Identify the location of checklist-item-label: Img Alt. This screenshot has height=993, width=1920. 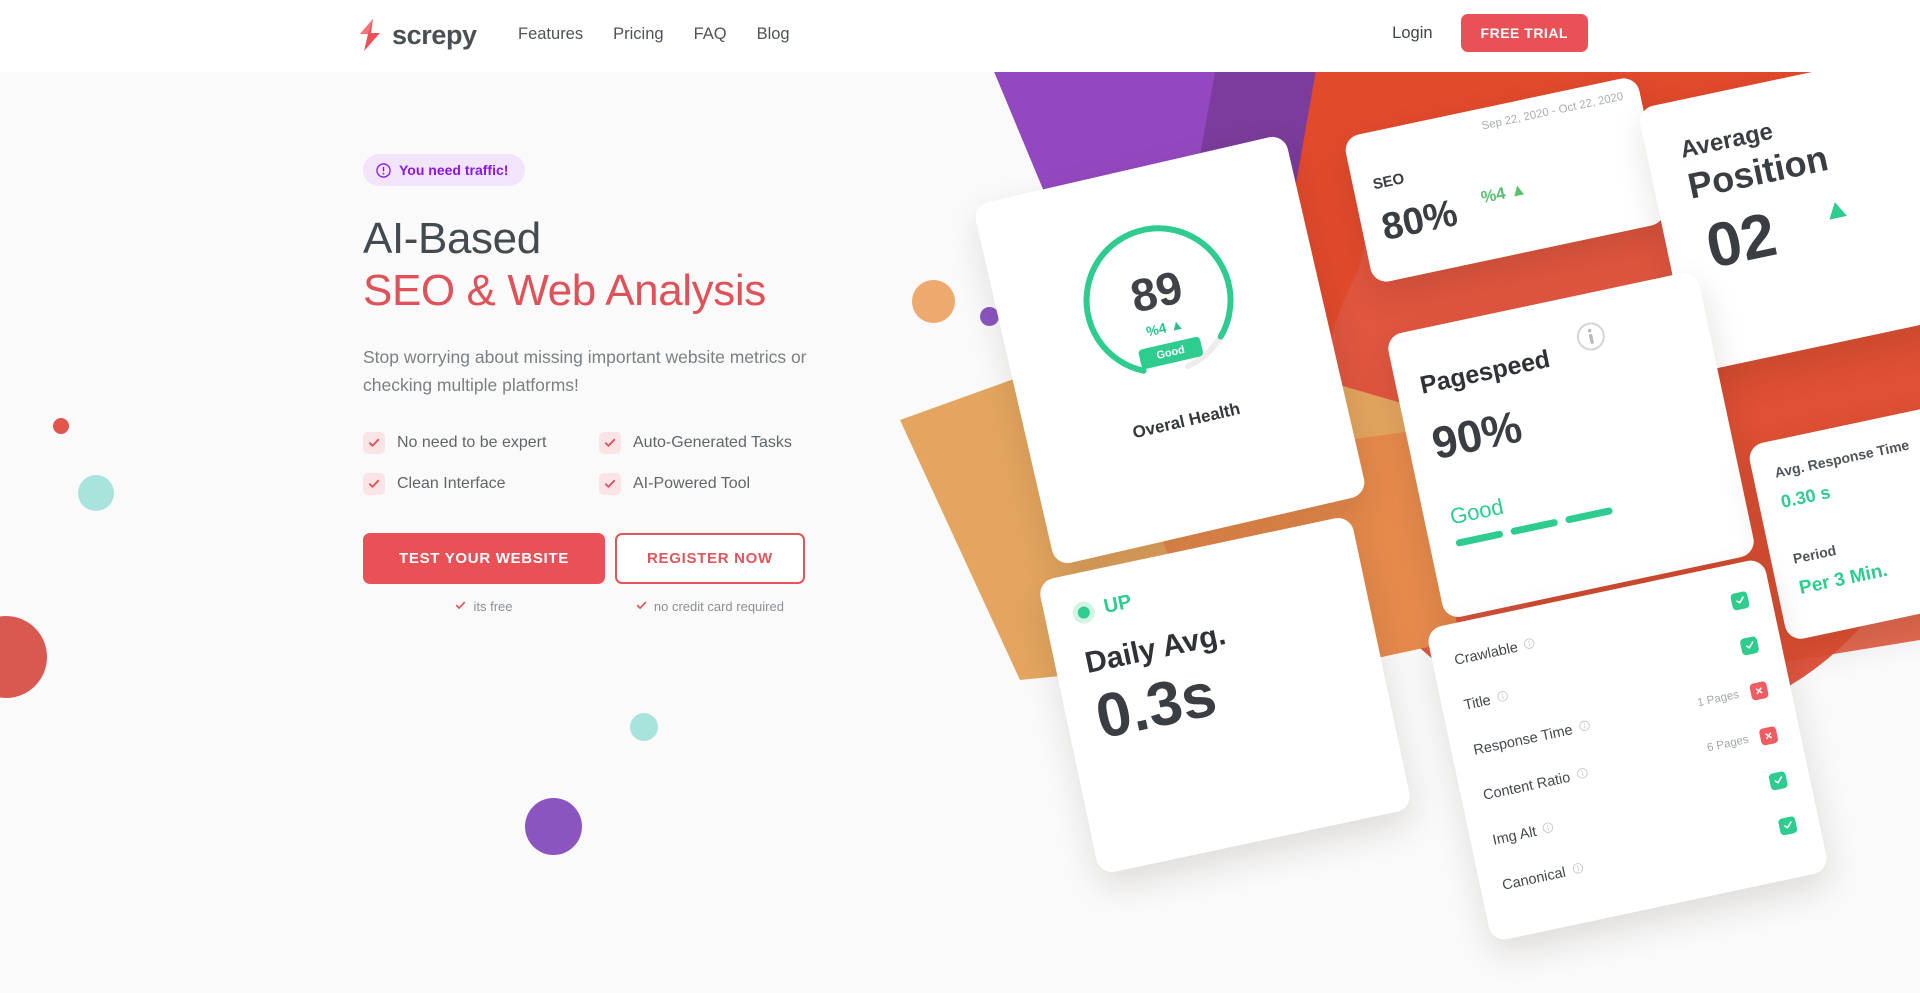
(1514, 836).